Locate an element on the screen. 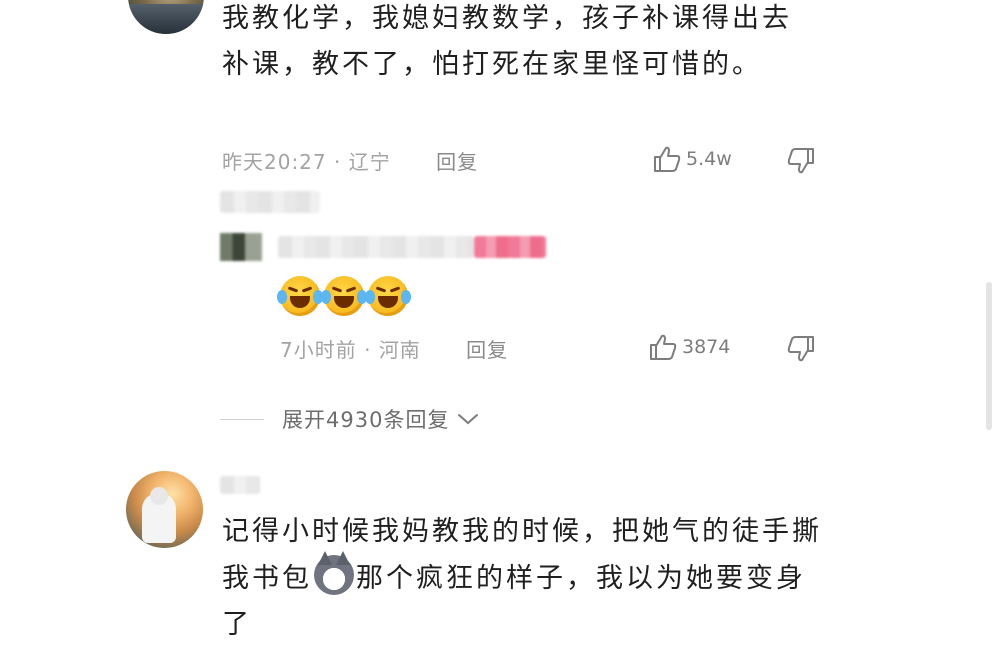  like-button: 5.4w is located at coordinates (692, 159).